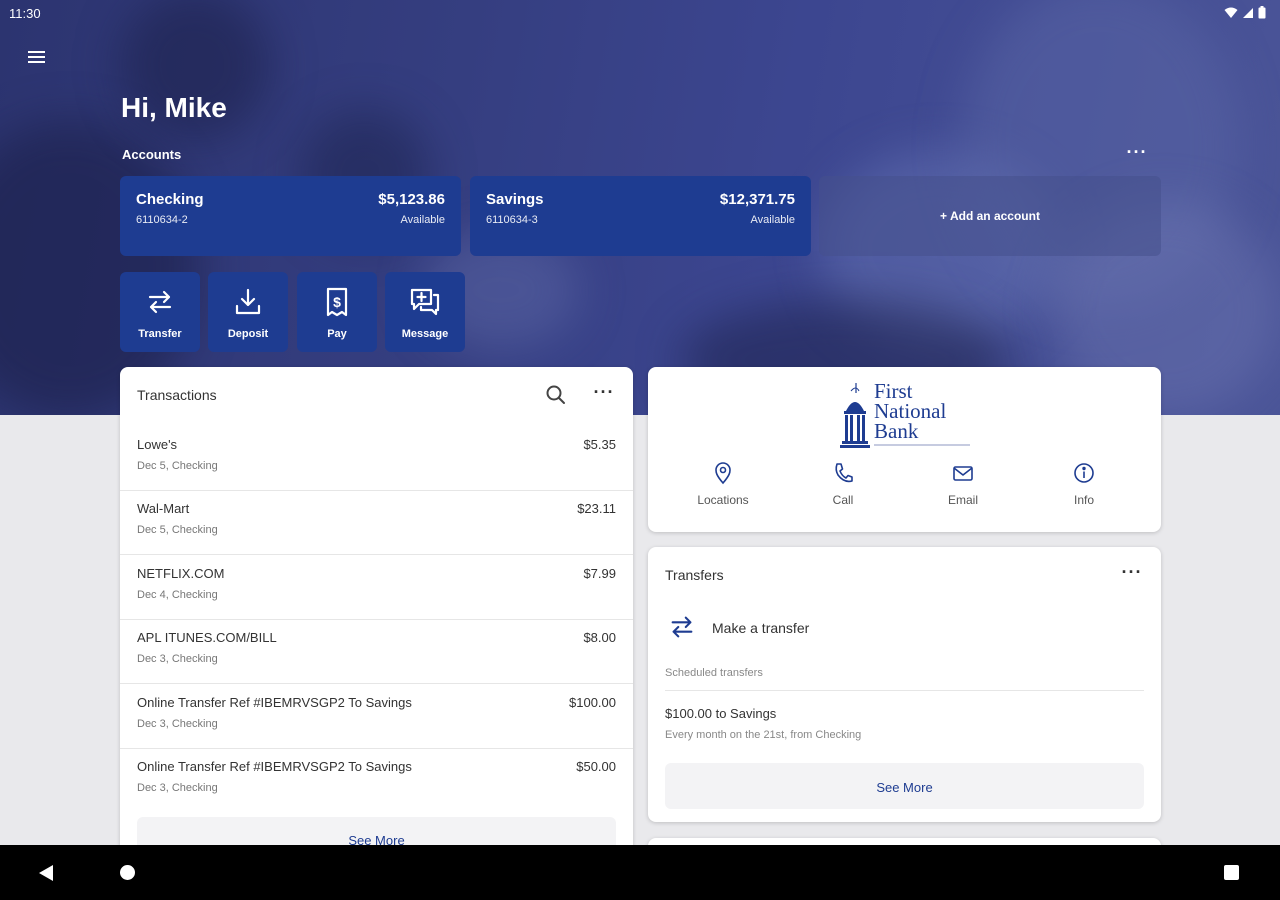 The height and width of the screenshot is (900, 1280). Describe the element at coordinates (1262, 12) in the screenshot. I see `battery-icon` at that location.